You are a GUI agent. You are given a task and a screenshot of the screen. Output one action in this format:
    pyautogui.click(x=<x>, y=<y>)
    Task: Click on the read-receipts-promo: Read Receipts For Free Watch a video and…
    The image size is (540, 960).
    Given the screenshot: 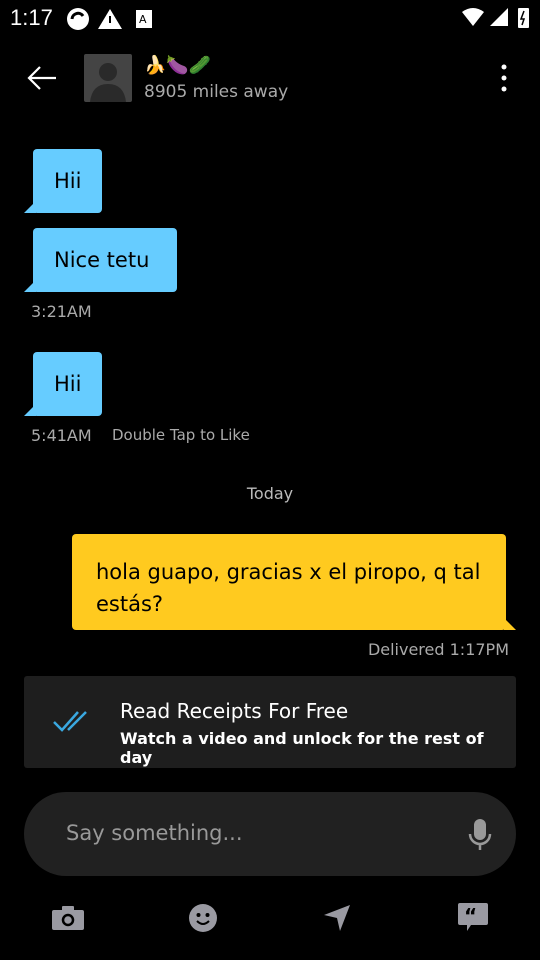 What is the action you would take?
    pyautogui.click(x=270, y=722)
    